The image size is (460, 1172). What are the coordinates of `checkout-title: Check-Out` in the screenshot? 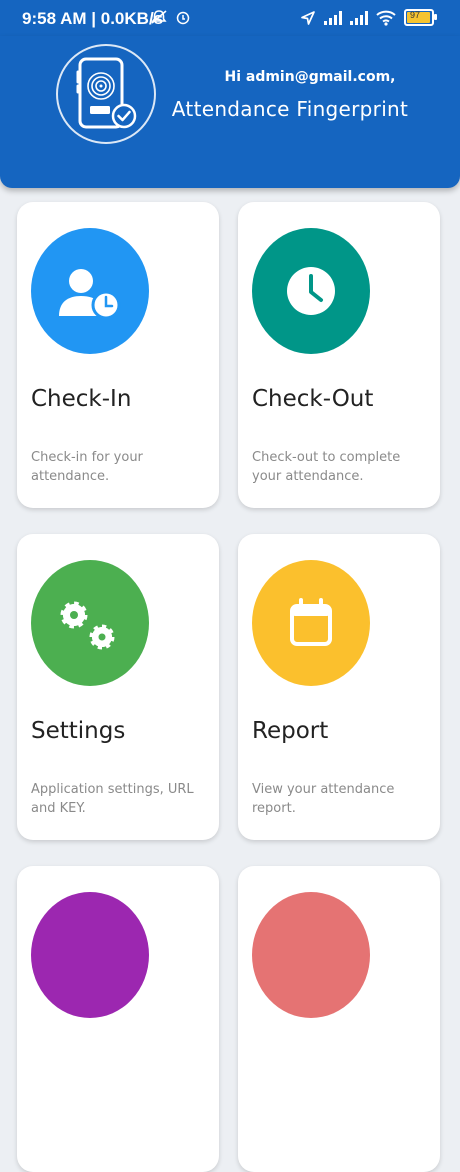 It's located at (313, 399).